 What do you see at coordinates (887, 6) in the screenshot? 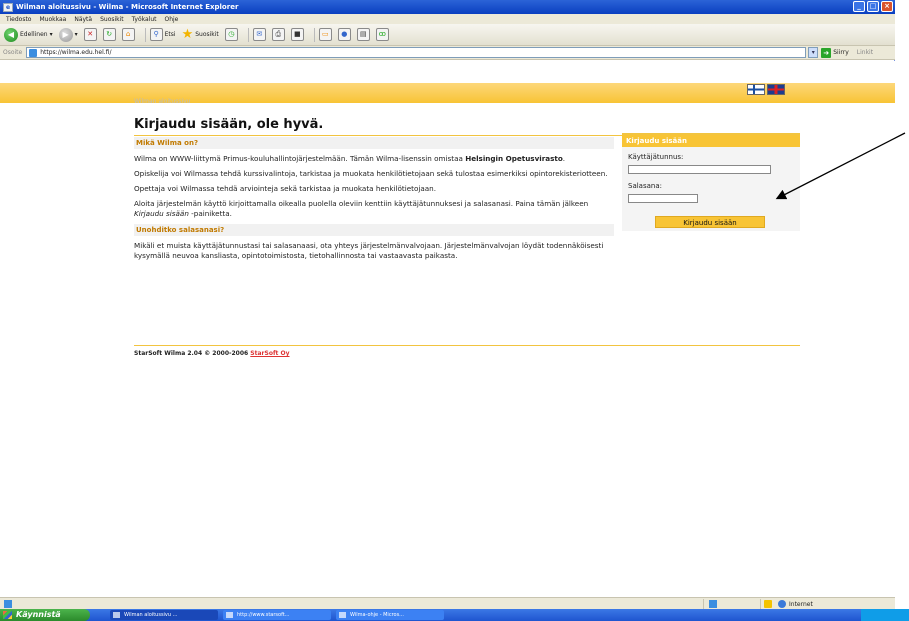
I see `close-button: ×` at bounding box center [887, 6].